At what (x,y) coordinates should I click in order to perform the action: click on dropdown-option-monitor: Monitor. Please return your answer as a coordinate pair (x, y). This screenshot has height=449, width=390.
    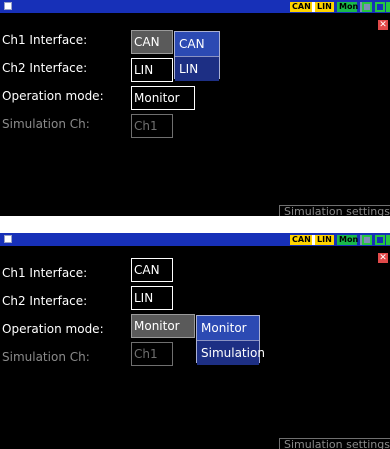
    Looking at the image, I should click on (228, 328).